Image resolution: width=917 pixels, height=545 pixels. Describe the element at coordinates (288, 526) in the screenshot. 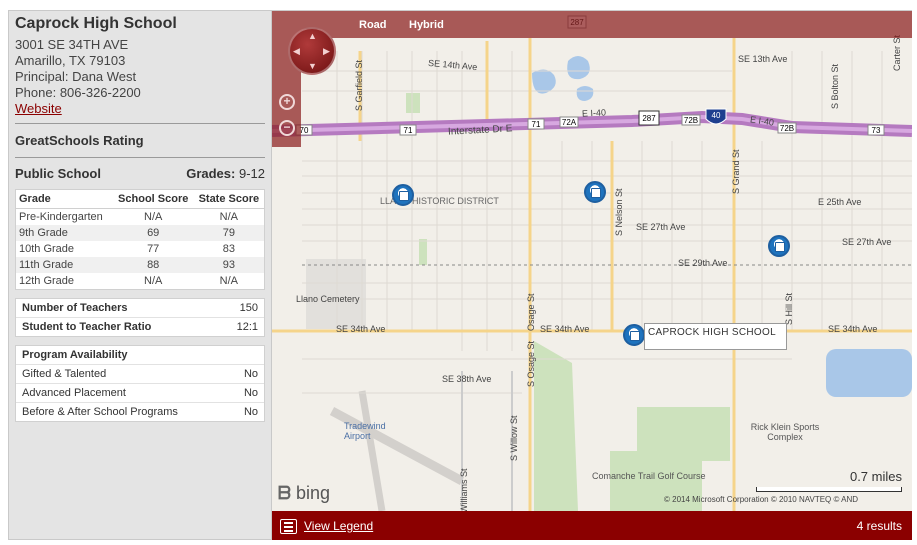

I see `legend-icon` at that location.